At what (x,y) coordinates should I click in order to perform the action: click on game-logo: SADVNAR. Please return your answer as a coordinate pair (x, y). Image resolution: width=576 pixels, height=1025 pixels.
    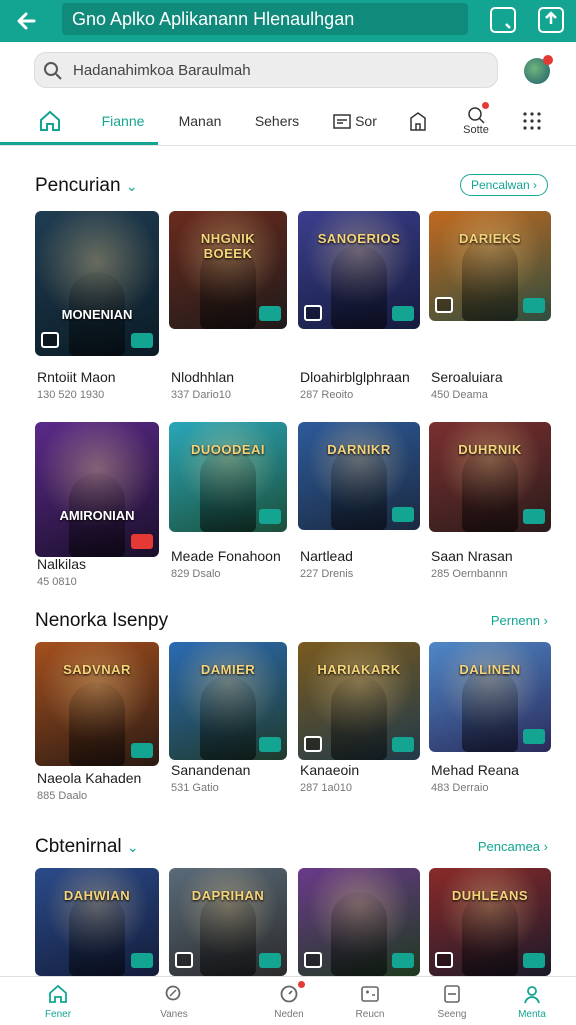
    Looking at the image, I should click on (97, 669).